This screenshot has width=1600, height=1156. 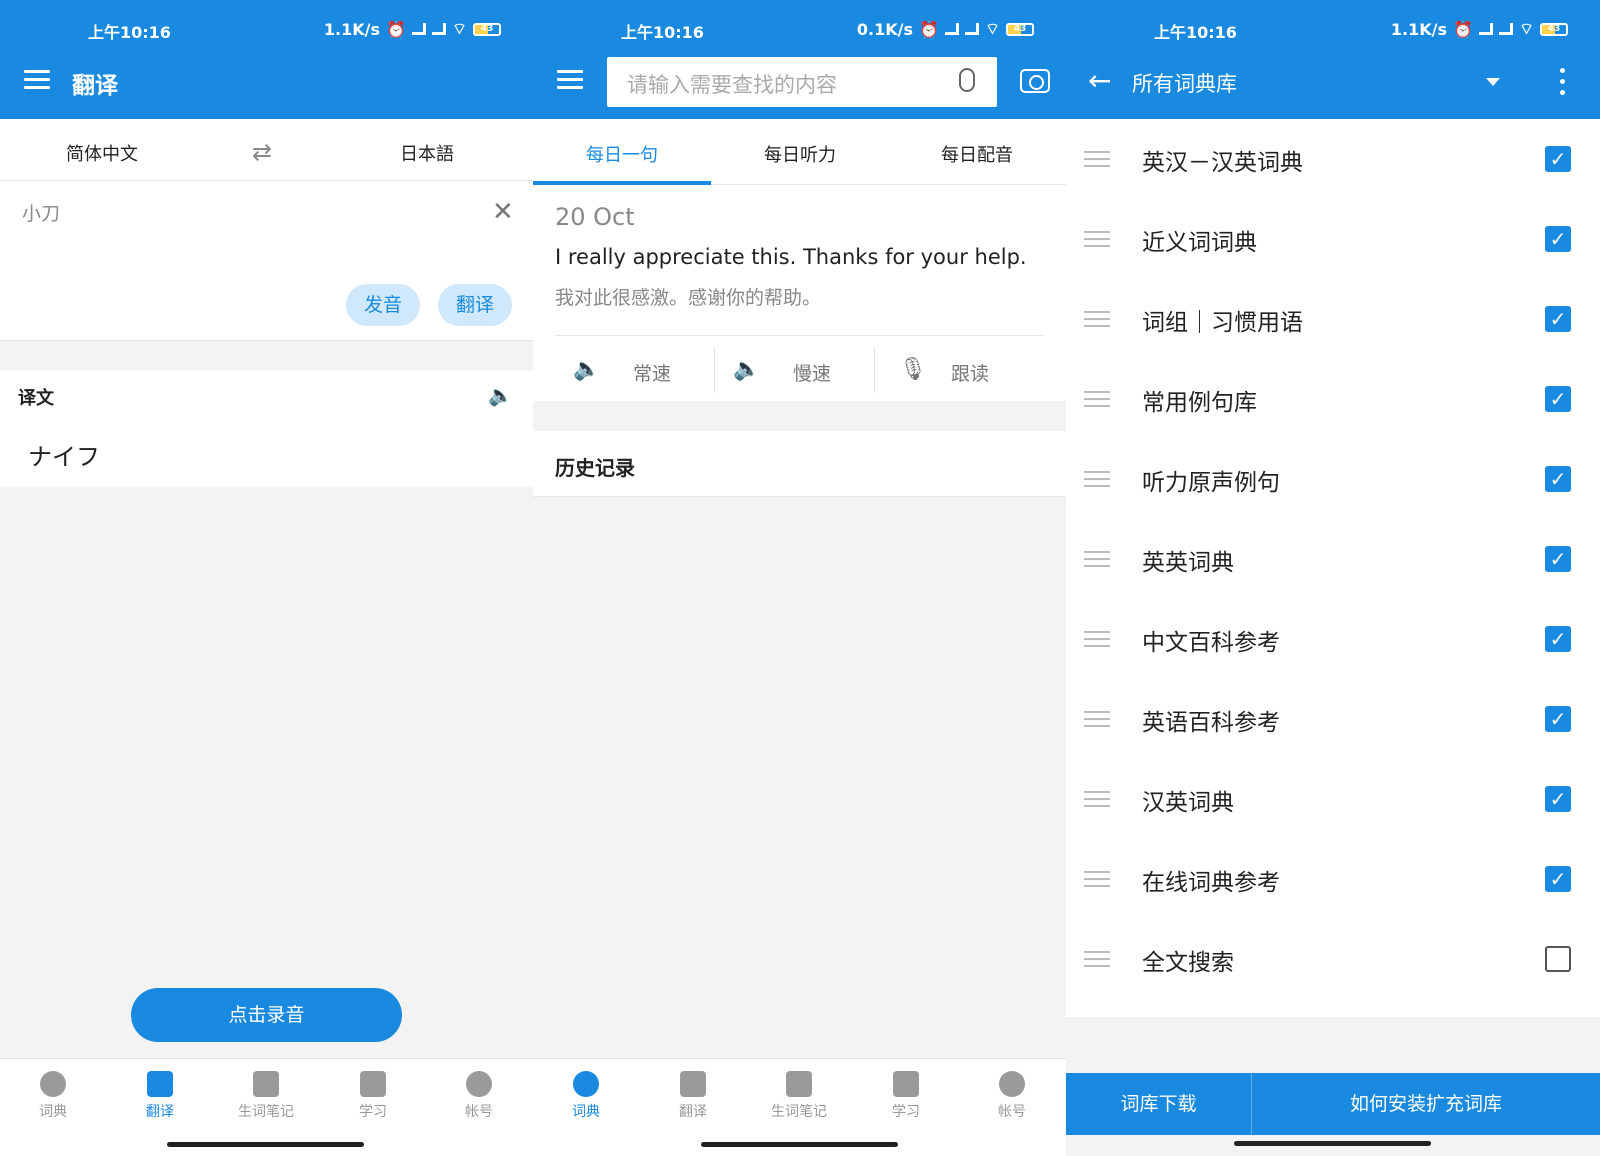 I want to click on search-input: 请输入需要查找的内容, so click(x=802, y=82).